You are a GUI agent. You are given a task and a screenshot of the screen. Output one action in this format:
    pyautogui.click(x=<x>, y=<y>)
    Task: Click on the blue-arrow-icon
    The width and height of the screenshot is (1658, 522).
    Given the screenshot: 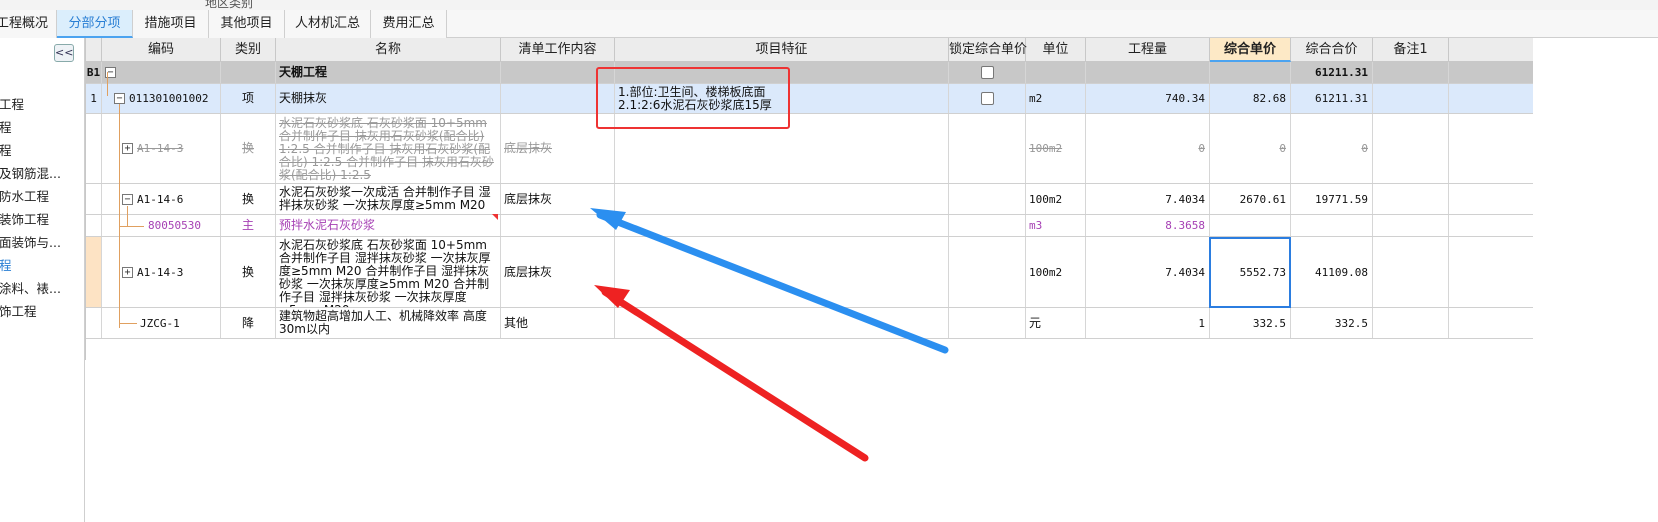 What is the action you would take?
    pyautogui.click(x=769, y=281)
    